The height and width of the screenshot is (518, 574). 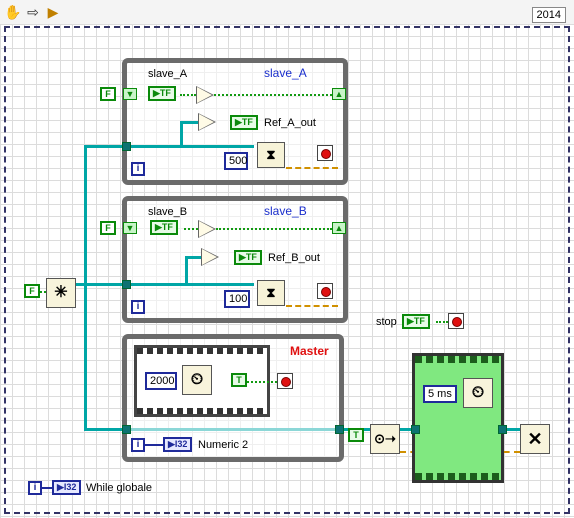 I want to click on not-gate-b, so click(x=207, y=229).